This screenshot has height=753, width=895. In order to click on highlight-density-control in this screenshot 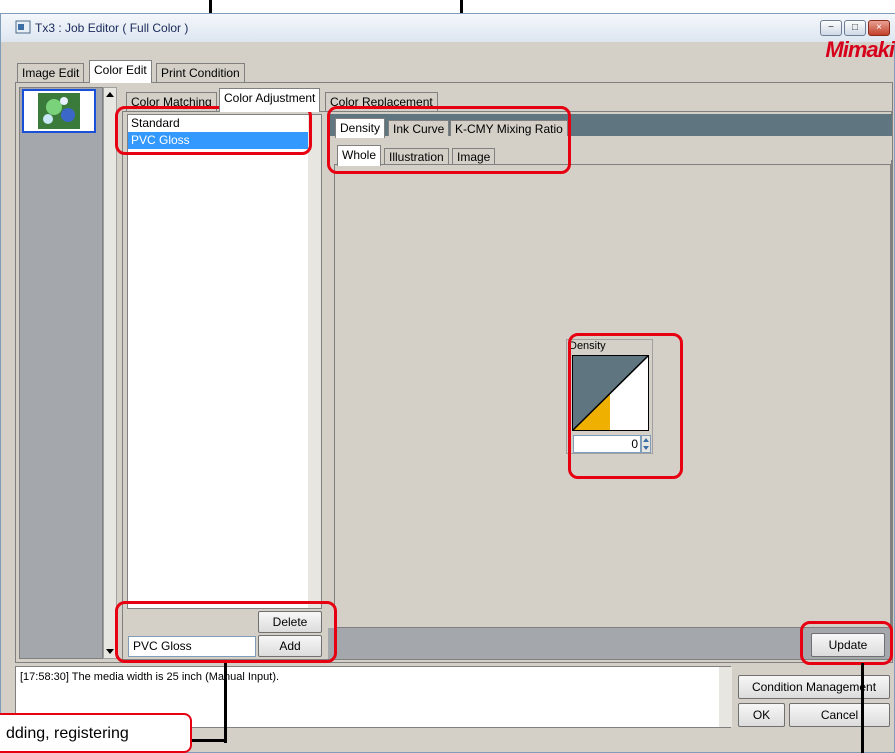, I will do `click(625, 406)`.